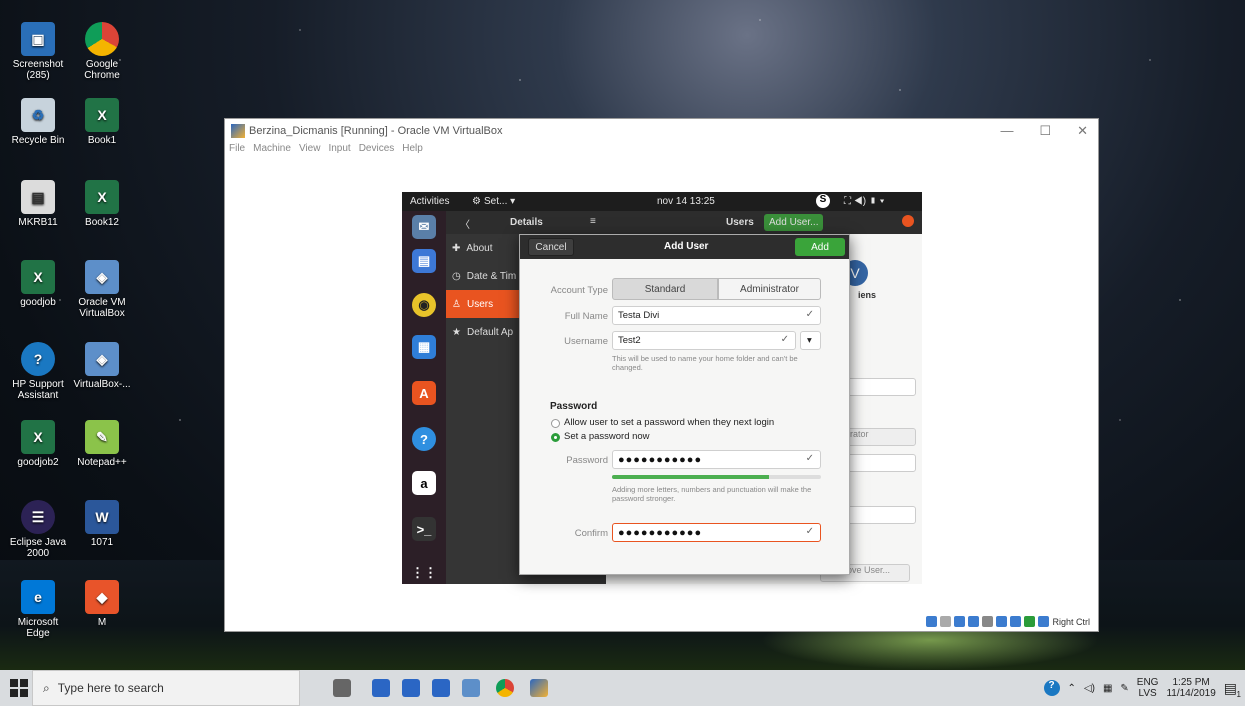 This screenshot has width=1245, height=706. I want to click on taskbar-search: ⌕ Type here to search, so click(166, 688).